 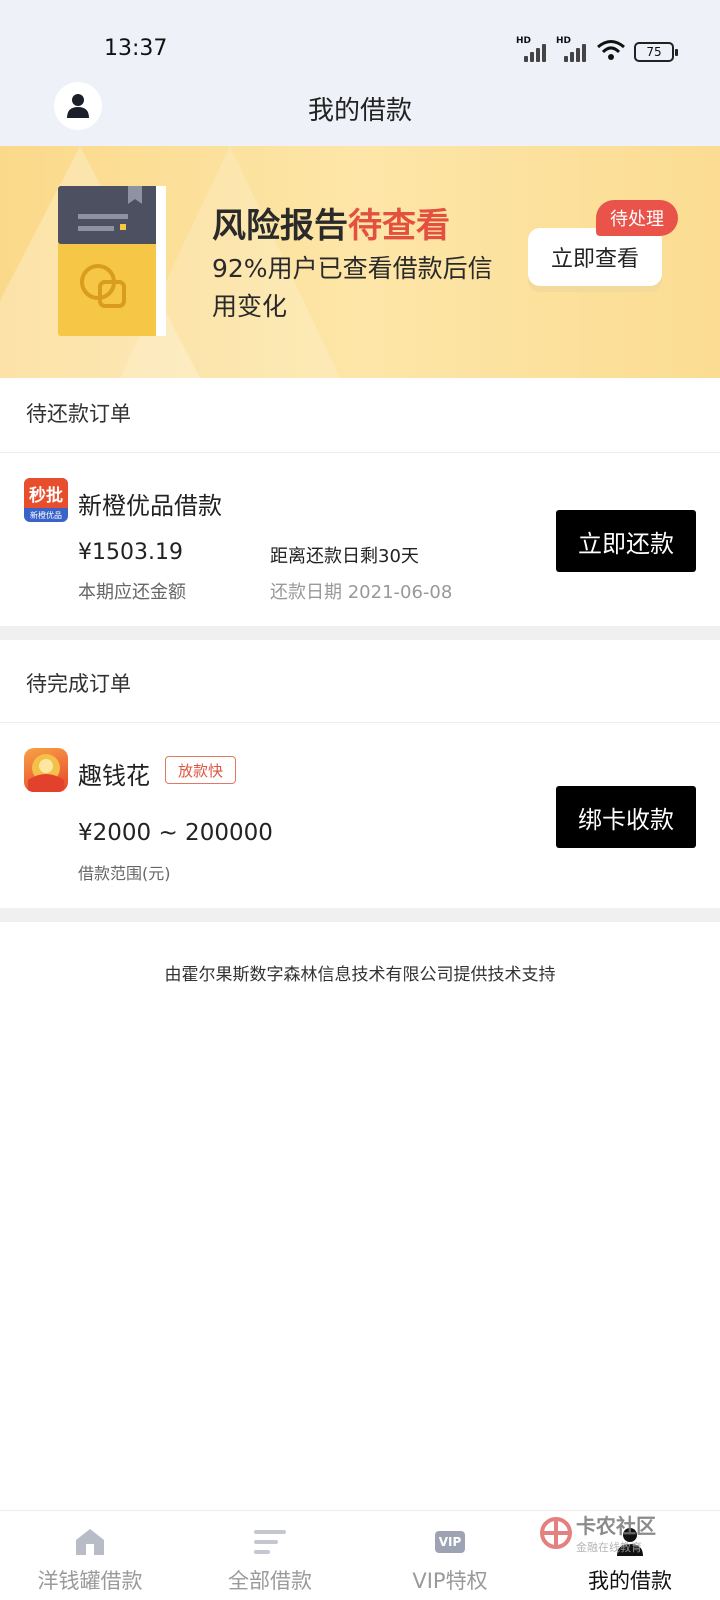 I want to click on tab-label: 全部借款, so click(x=270, y=1581).